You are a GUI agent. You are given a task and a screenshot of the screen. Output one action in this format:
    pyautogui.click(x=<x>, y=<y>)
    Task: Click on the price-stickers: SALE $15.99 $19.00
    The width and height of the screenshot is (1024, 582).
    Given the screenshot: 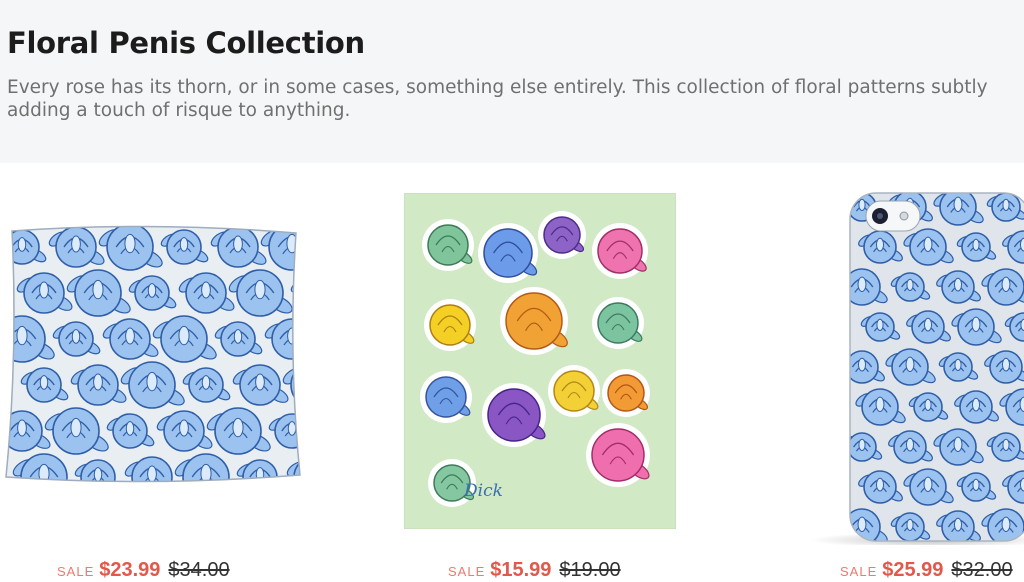 What is the action you would take?
    pyautogui.click(x=534, y=570)
    